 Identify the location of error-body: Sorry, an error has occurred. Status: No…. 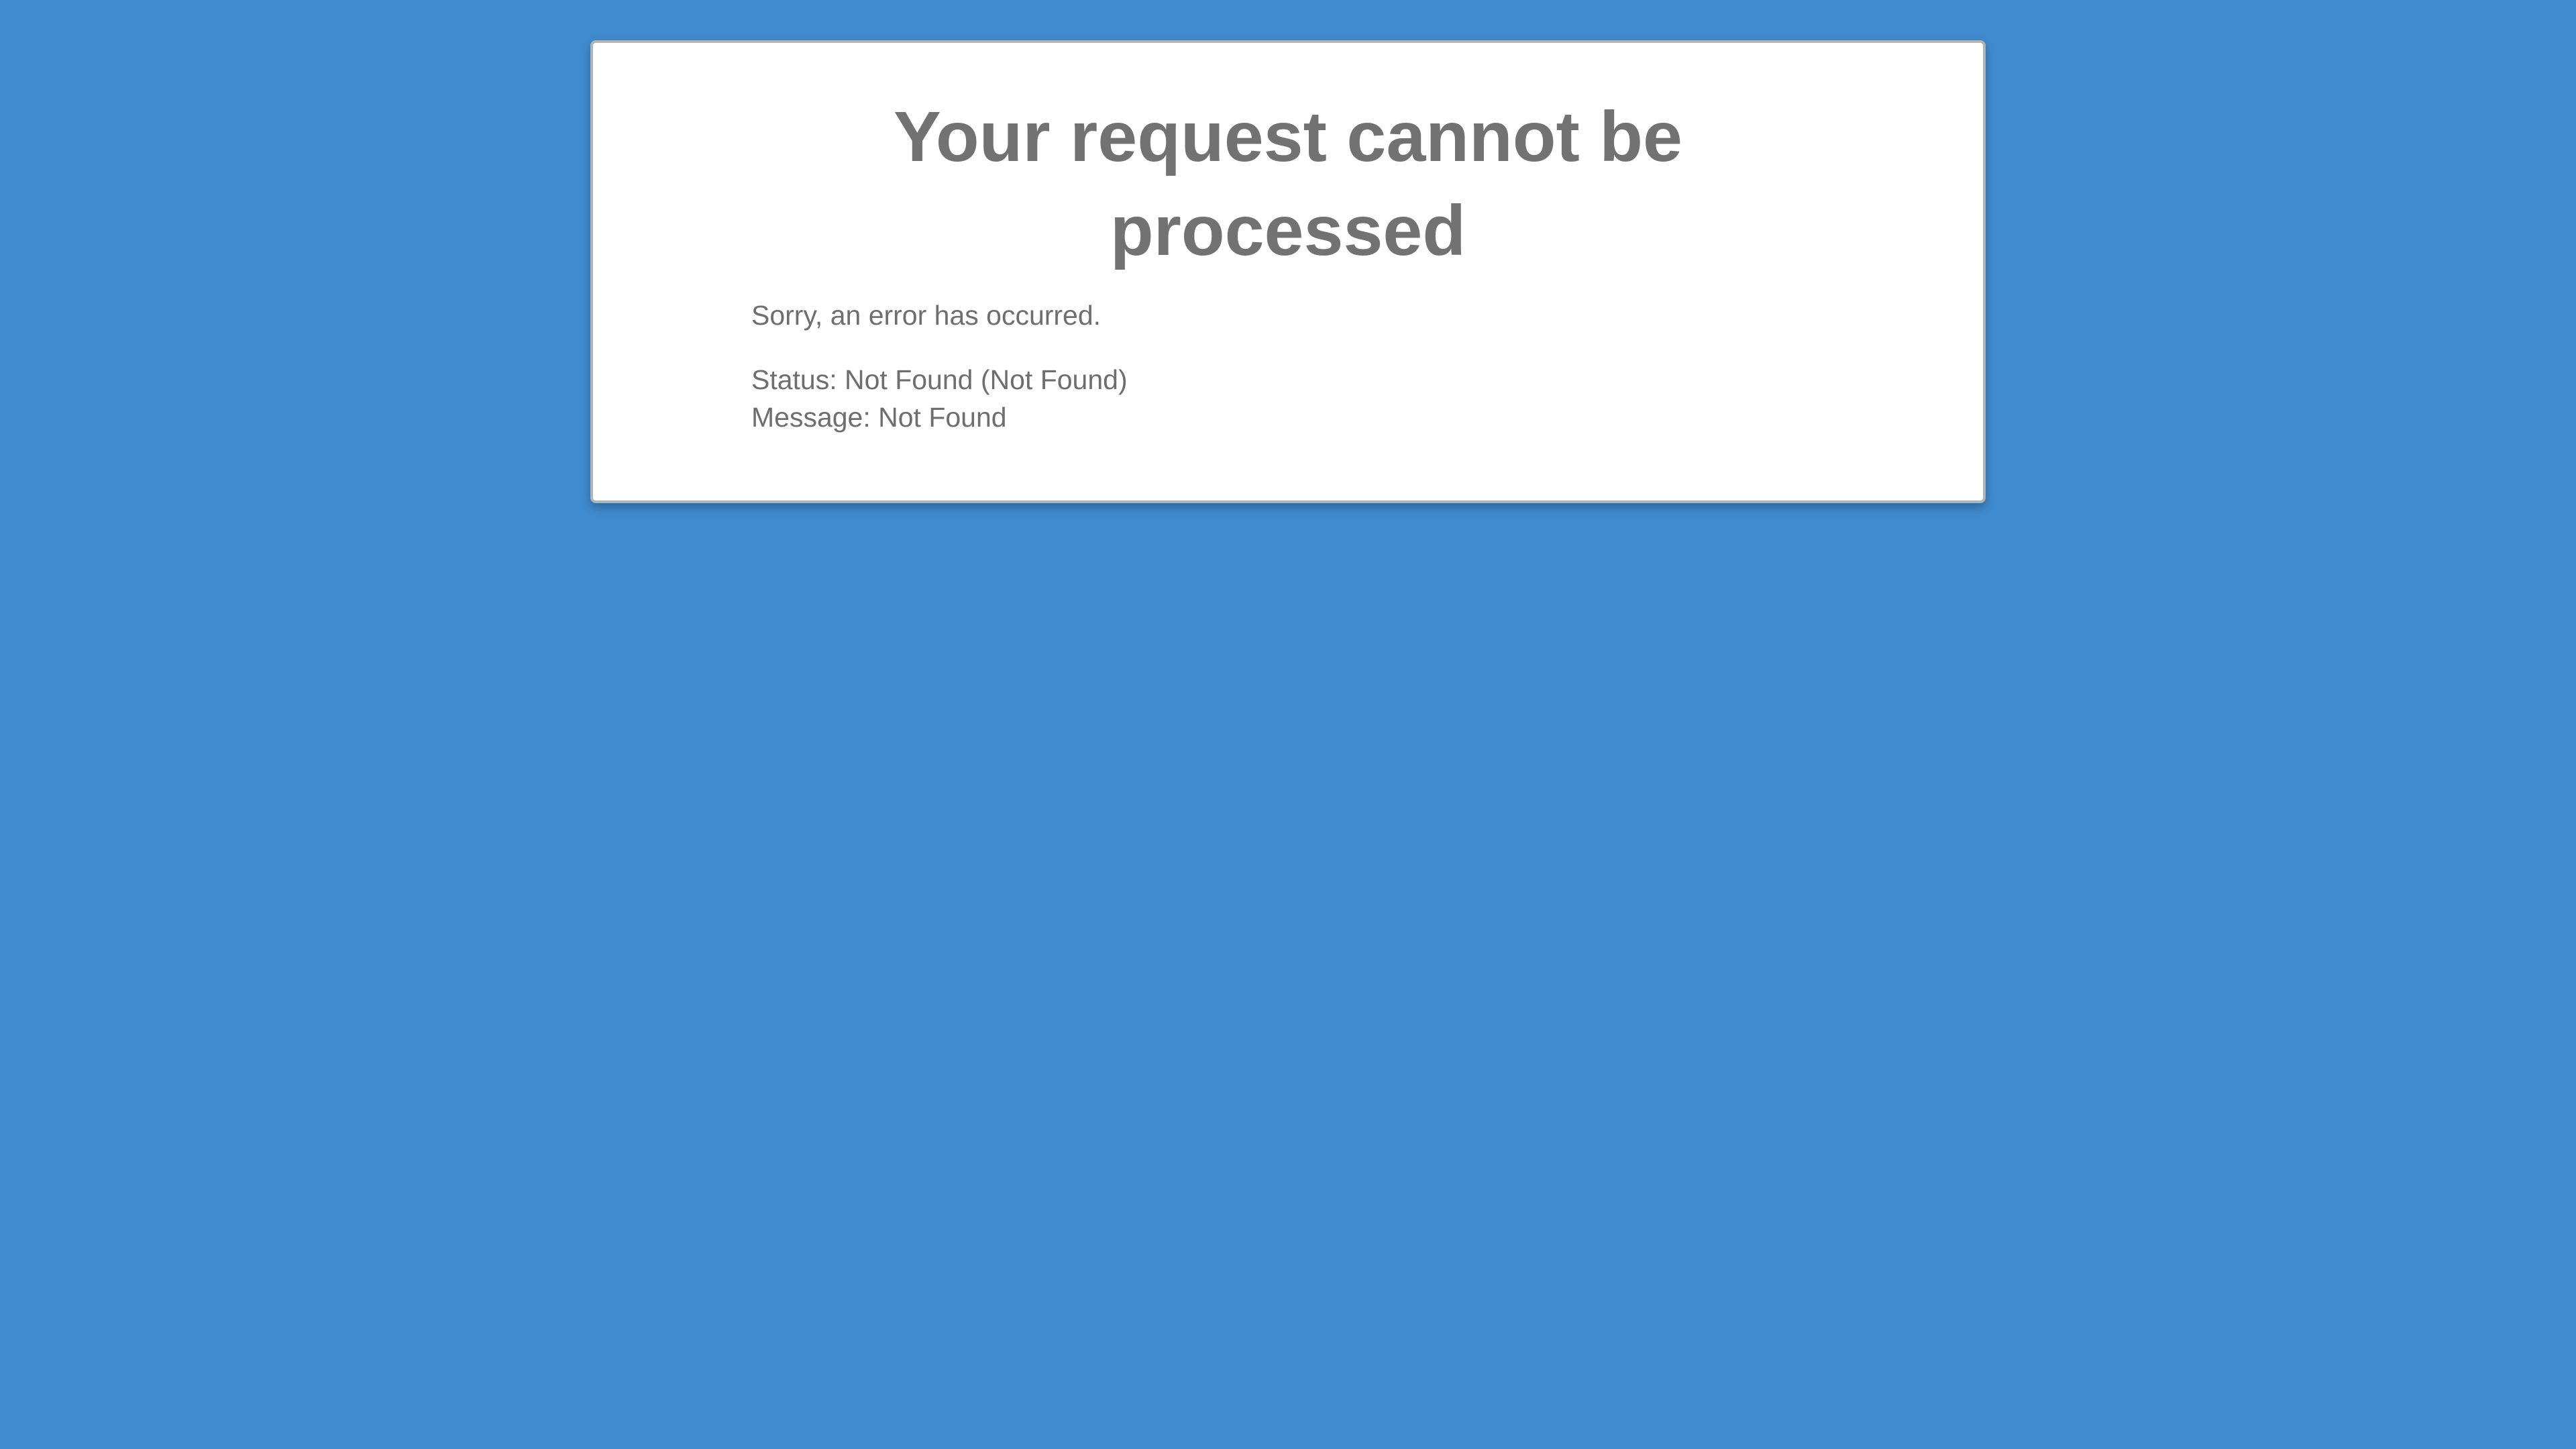
(1288, 366).